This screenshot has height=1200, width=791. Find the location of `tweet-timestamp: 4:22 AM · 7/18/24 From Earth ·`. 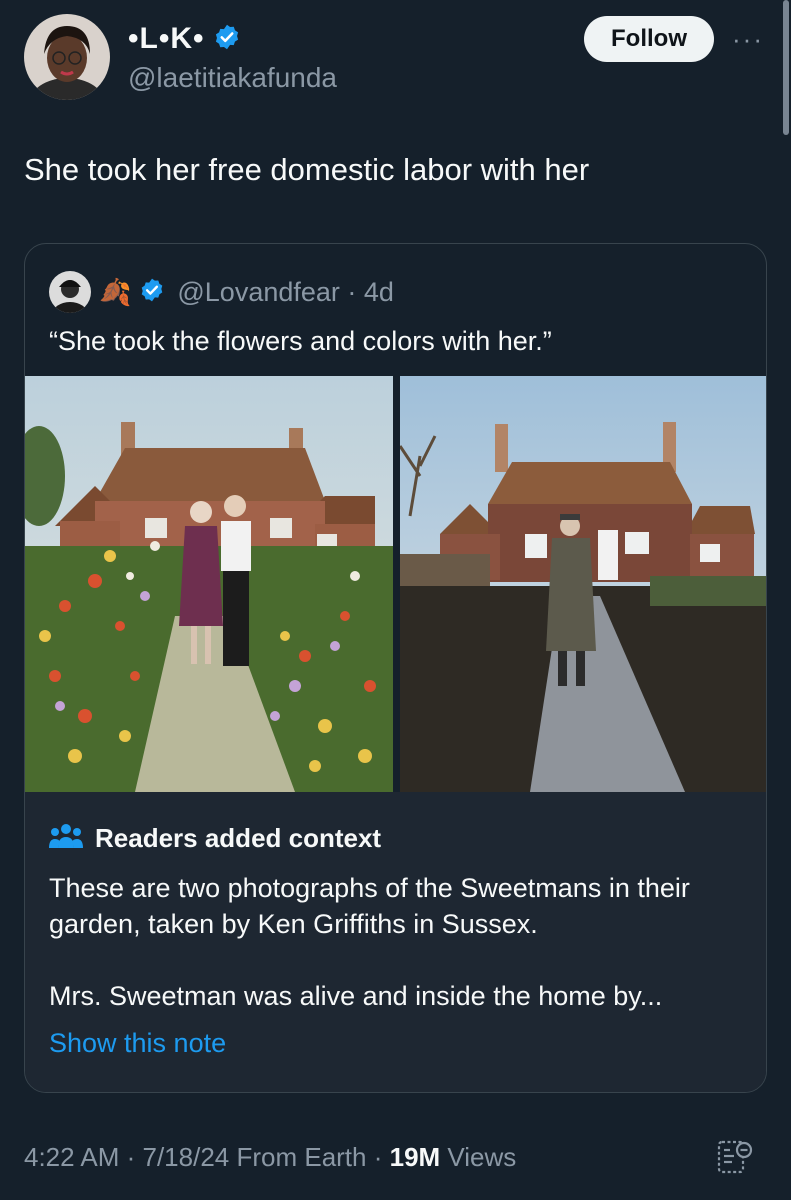

tweet-timestamp: 4:22 AM · 7/18/24 From Earth · is located at coordinates (207, 1157).